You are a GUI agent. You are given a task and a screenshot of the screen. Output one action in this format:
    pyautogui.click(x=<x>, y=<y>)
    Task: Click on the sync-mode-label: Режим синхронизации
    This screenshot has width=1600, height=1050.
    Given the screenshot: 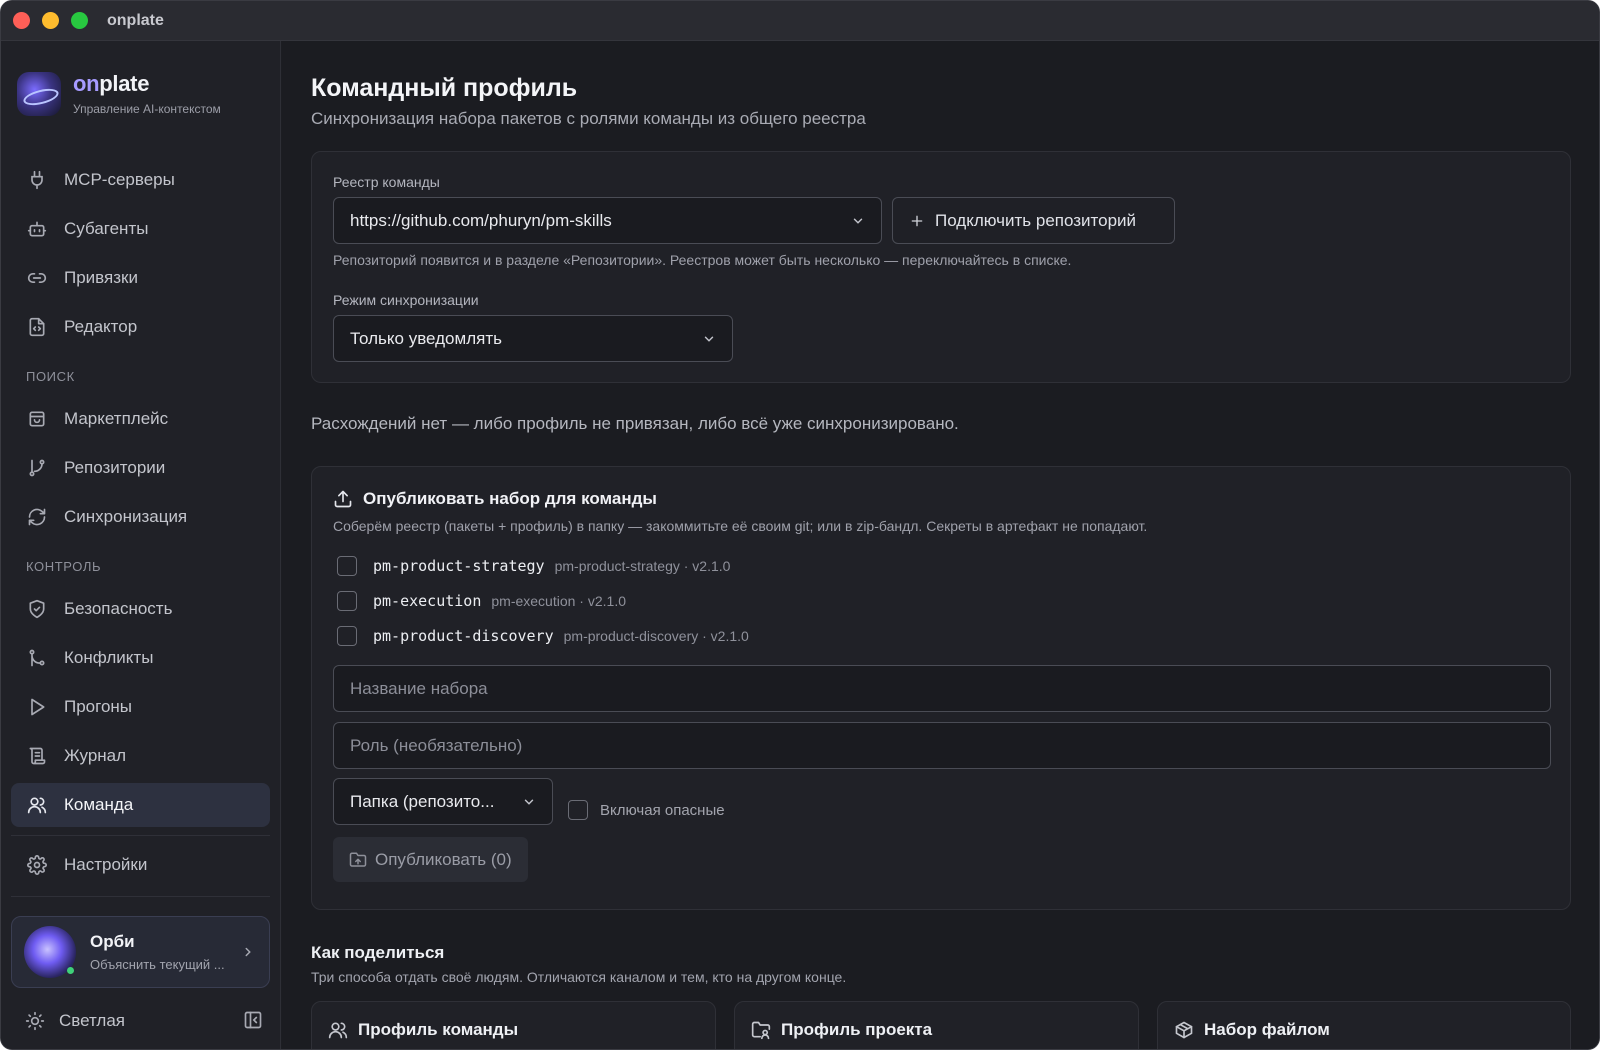 What is the action you would take?
    pyautogui.click(x=406, y=300)
    